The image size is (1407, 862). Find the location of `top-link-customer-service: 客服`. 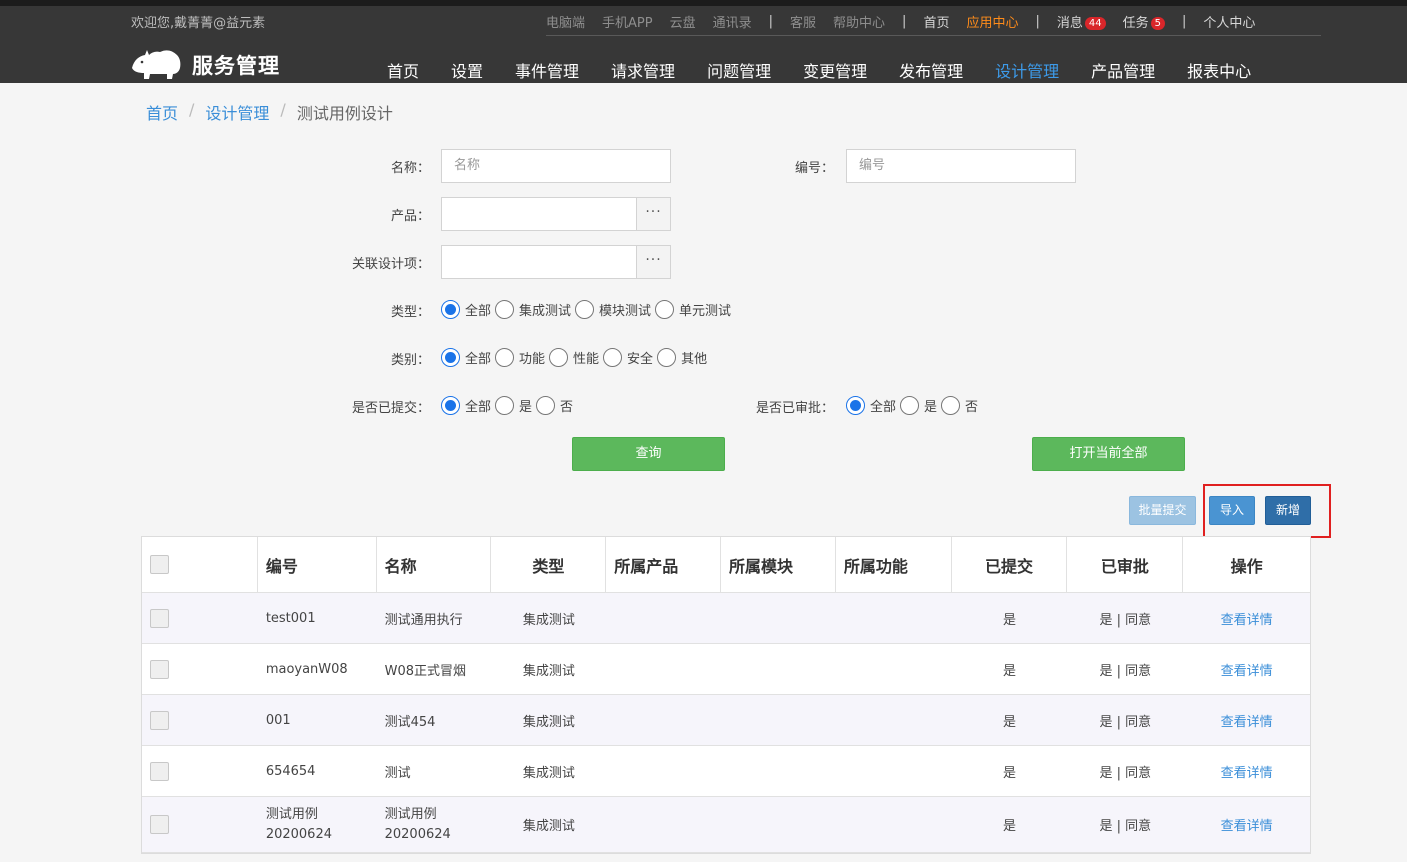

top-link-customer-service: 客服 is located at coordinates (803, 21).